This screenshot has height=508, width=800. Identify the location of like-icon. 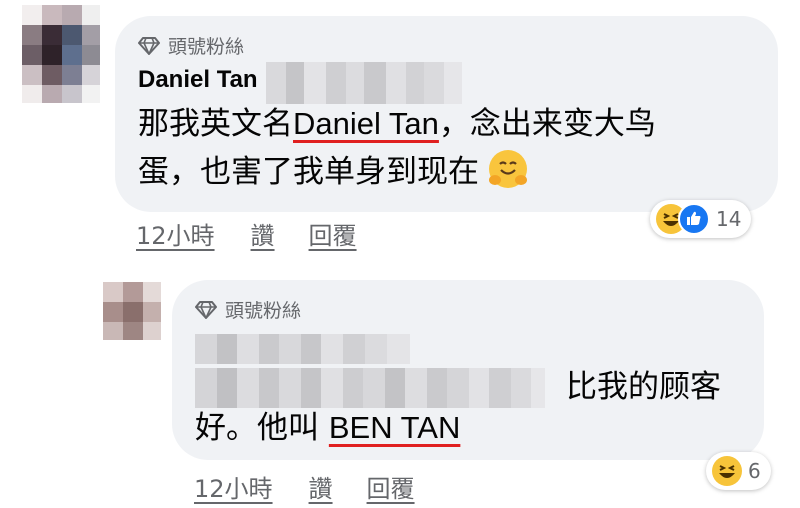
(694, 219).